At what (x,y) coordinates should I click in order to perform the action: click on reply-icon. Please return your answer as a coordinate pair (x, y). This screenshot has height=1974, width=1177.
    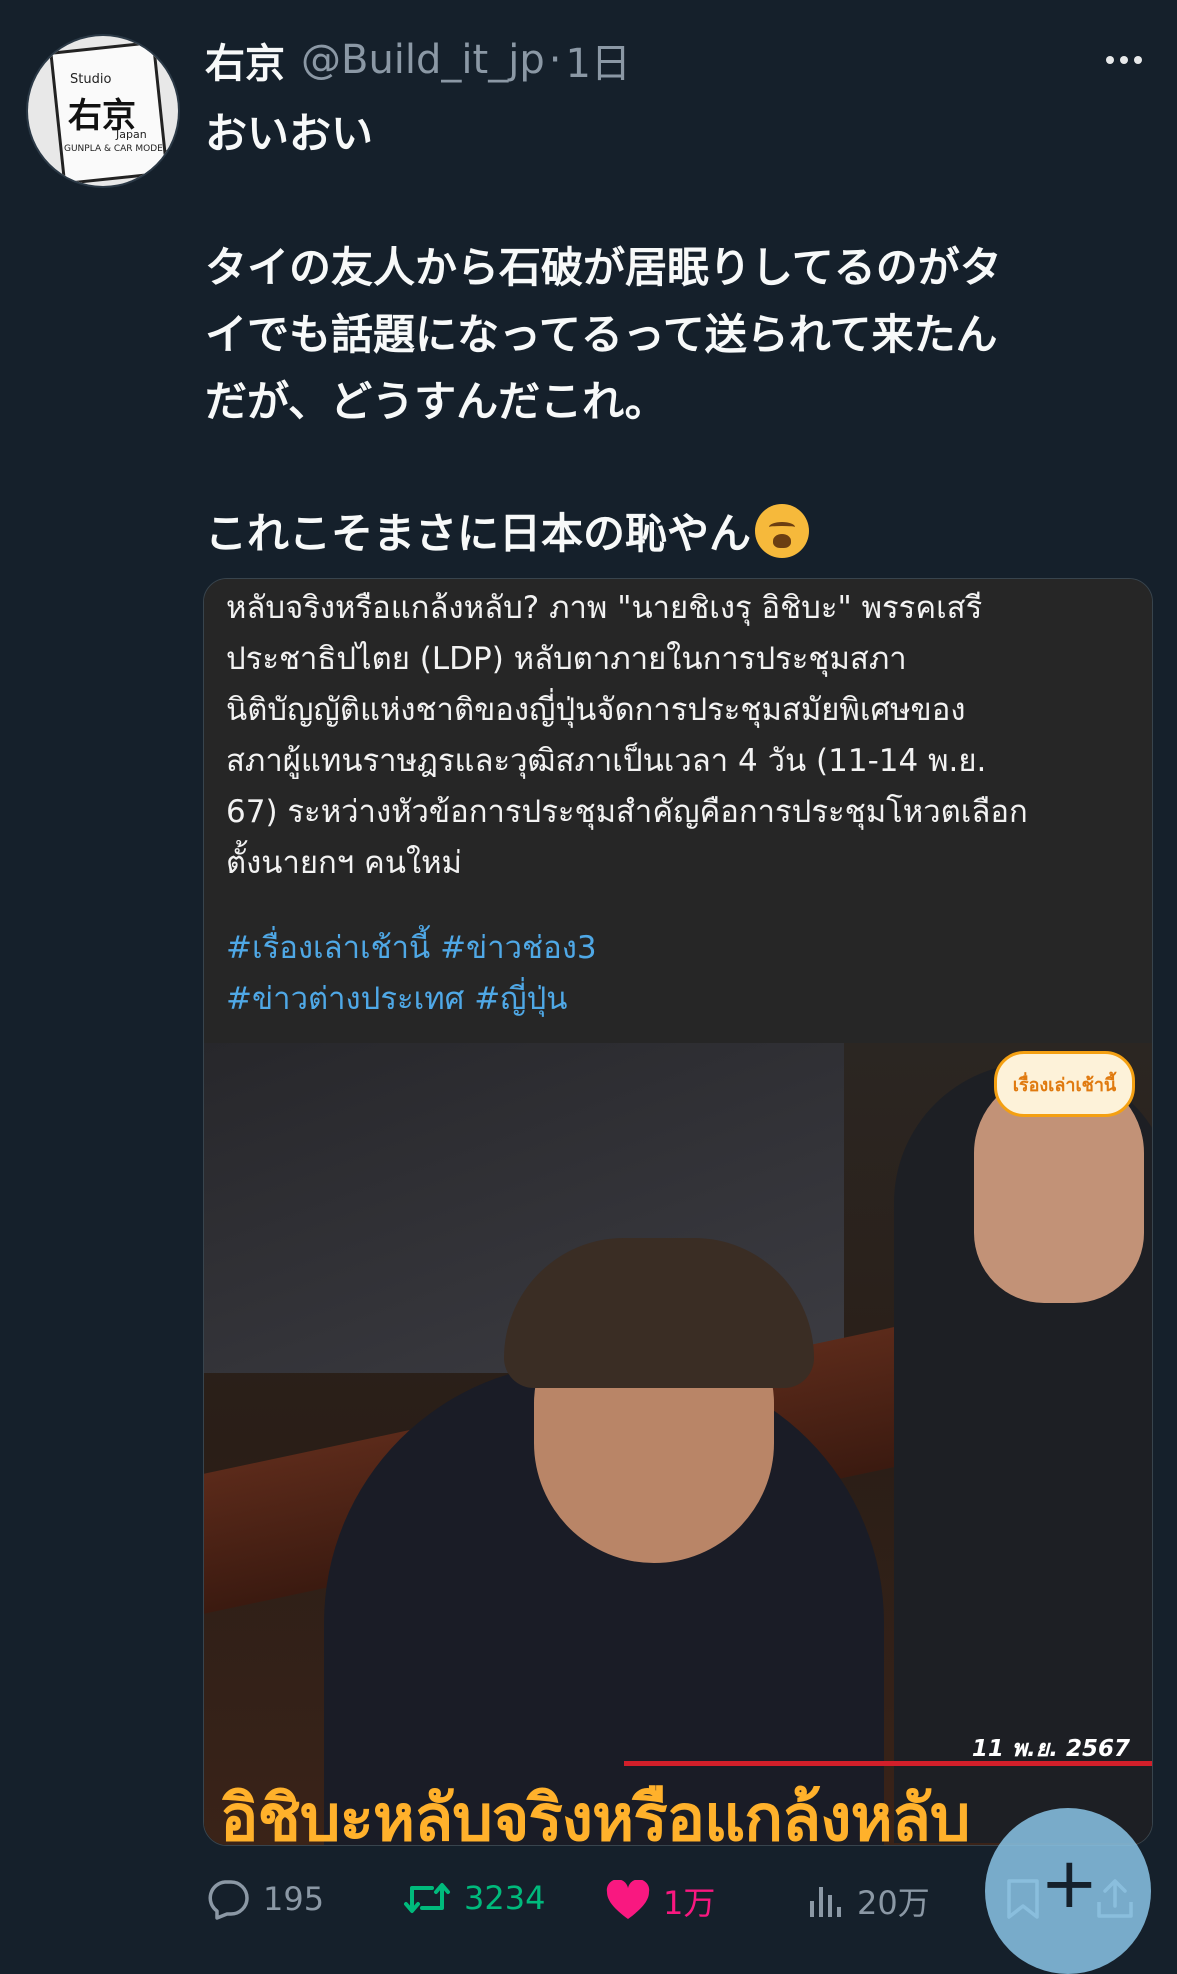
    Looking at the image, I should click on (228, 1900).